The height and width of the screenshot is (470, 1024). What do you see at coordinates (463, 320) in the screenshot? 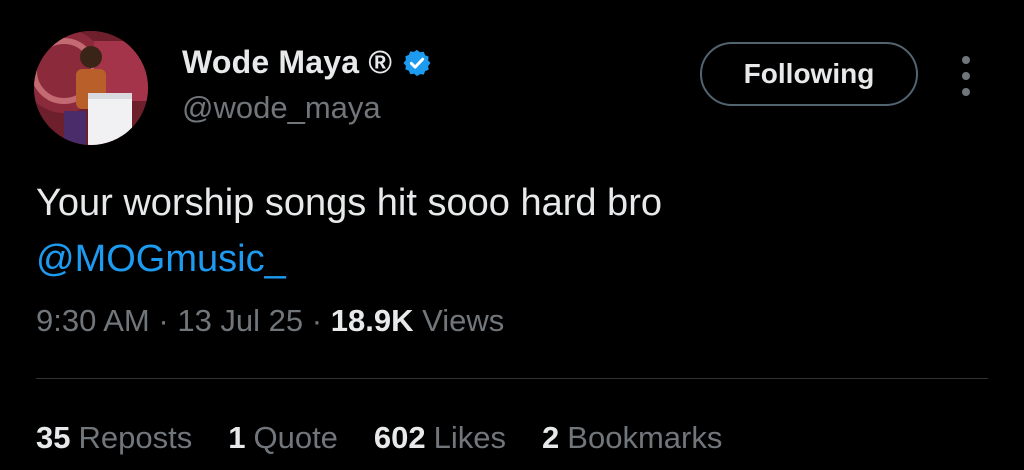
I see `views-label: Views` at bounding box center [463, 320].